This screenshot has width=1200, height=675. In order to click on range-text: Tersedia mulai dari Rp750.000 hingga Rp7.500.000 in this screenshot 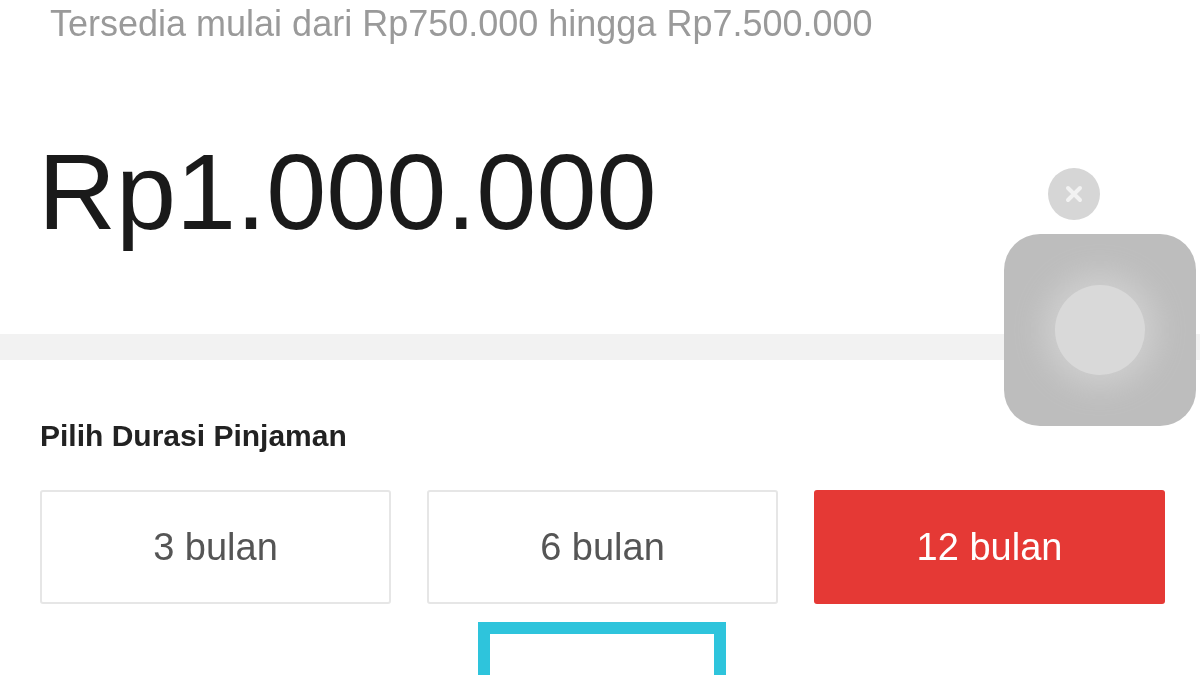, I will do `click(462, 24)`.